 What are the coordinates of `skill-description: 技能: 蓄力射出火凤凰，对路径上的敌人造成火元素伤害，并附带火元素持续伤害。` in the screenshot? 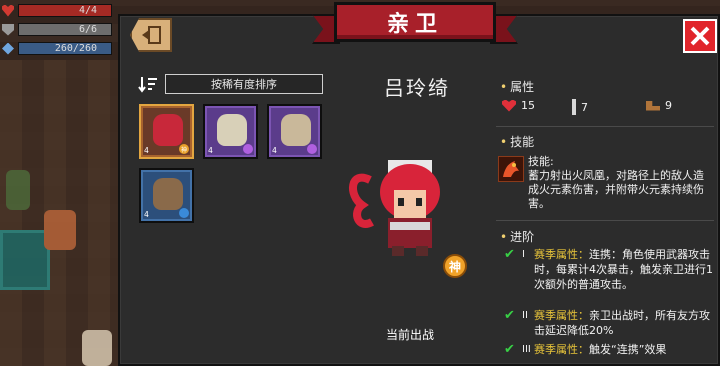 It's located at (621, 183).